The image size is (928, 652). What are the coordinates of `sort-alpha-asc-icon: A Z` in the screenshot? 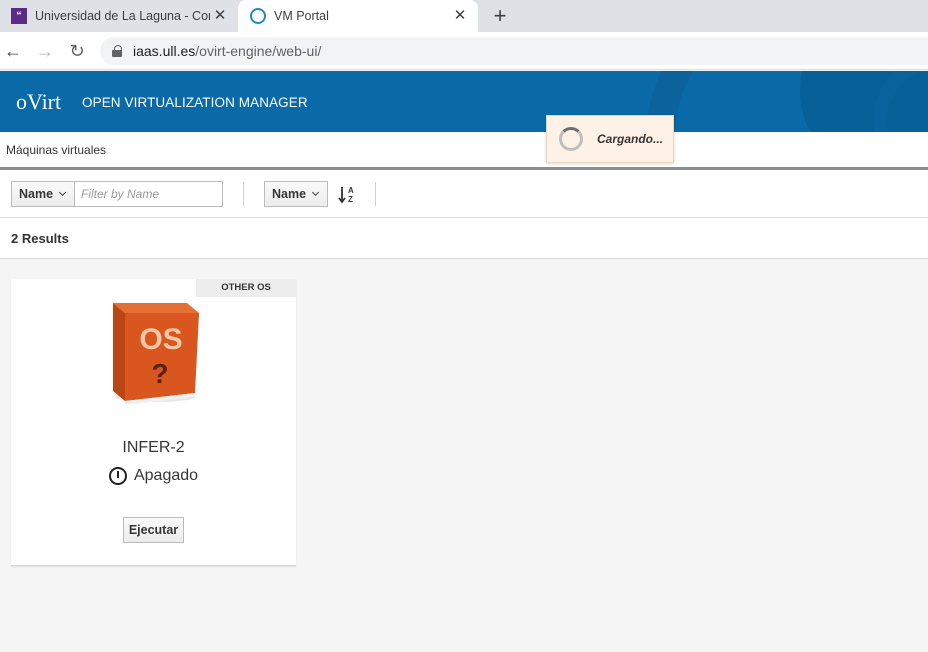 It's located at (348, 195).